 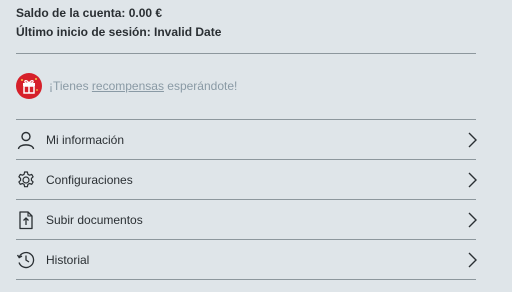 What do you see at coordinates (70, 86) in the screenshot?
I see `rewards-prefix: ¡Tienes` at bounding box center [70, 86].